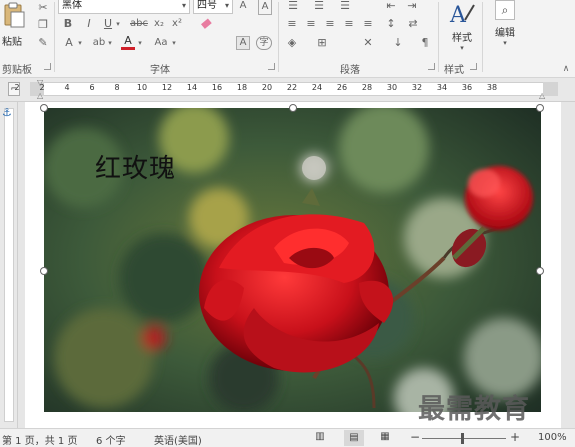 The height and width of the screenshot is (447, 575). I want to click on ruler-margin-right, so click(550, 89).